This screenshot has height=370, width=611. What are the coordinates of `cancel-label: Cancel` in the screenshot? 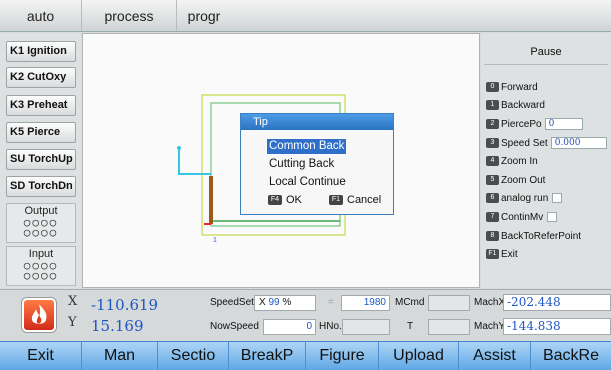 It's located at (364, 200).